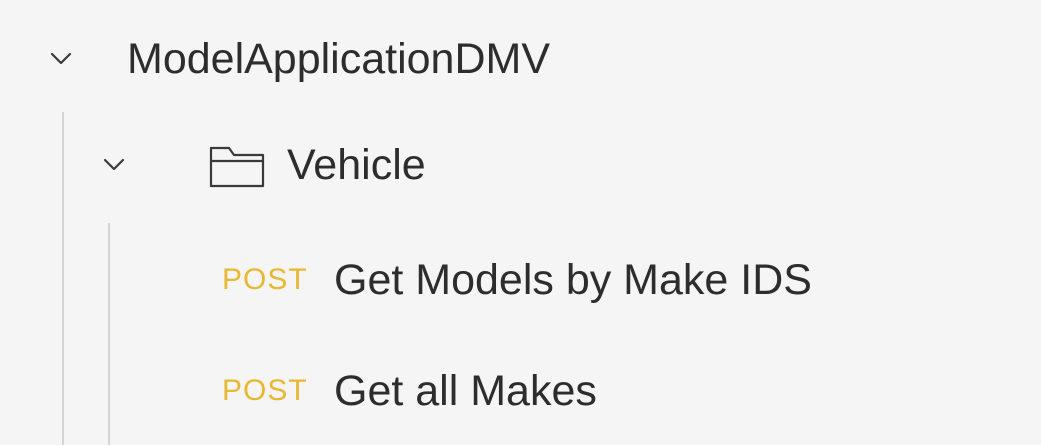  What do you see at coordinates (465, 390) in the screenshot?
I see `request-name: Get all Makes` at bounding box center [465, 390].